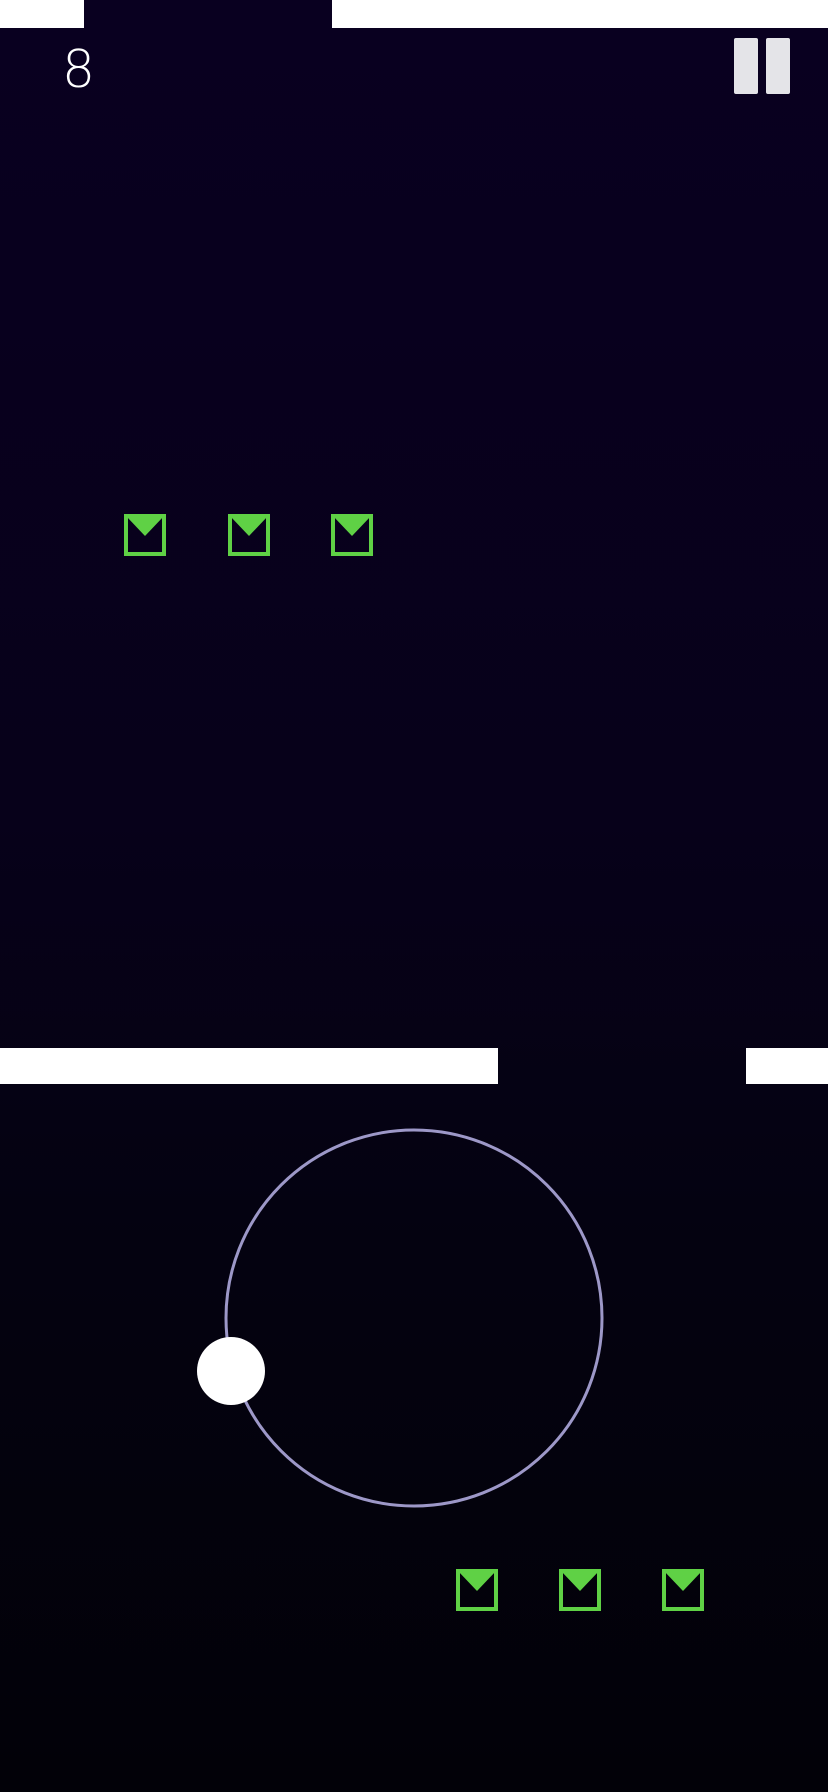  What do you see at coordinates (414, 1318) in the screenshot?
I see `orbit-ring` at bounding box center [414, 1318].